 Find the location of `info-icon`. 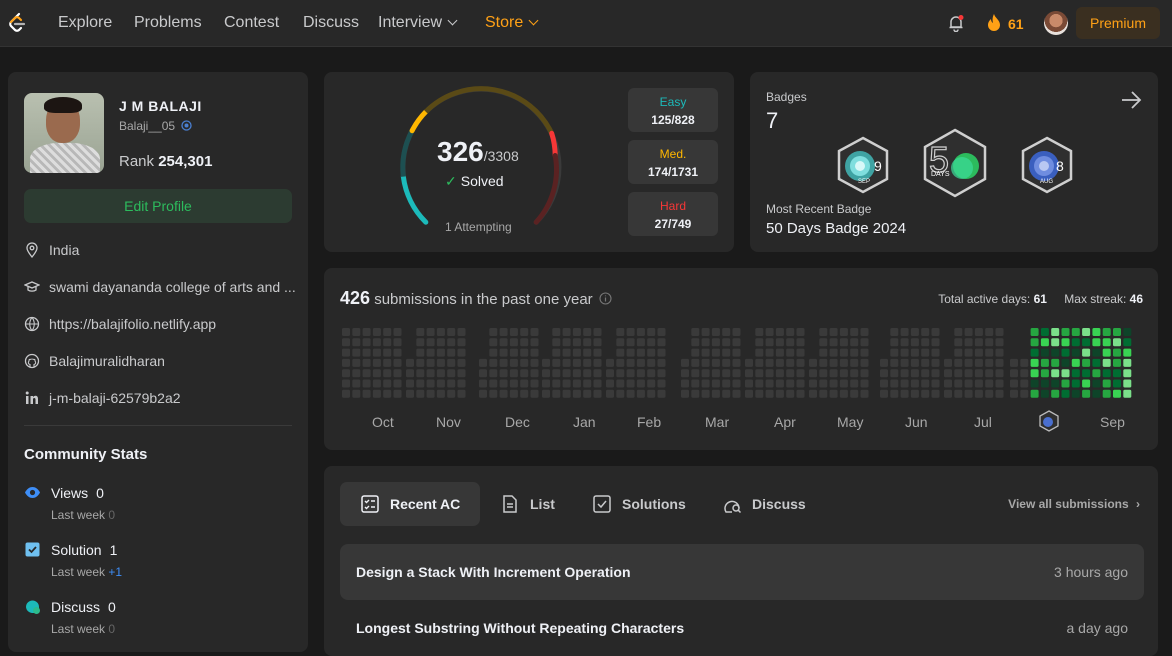

info-icon is located at coordinates (605, 298).